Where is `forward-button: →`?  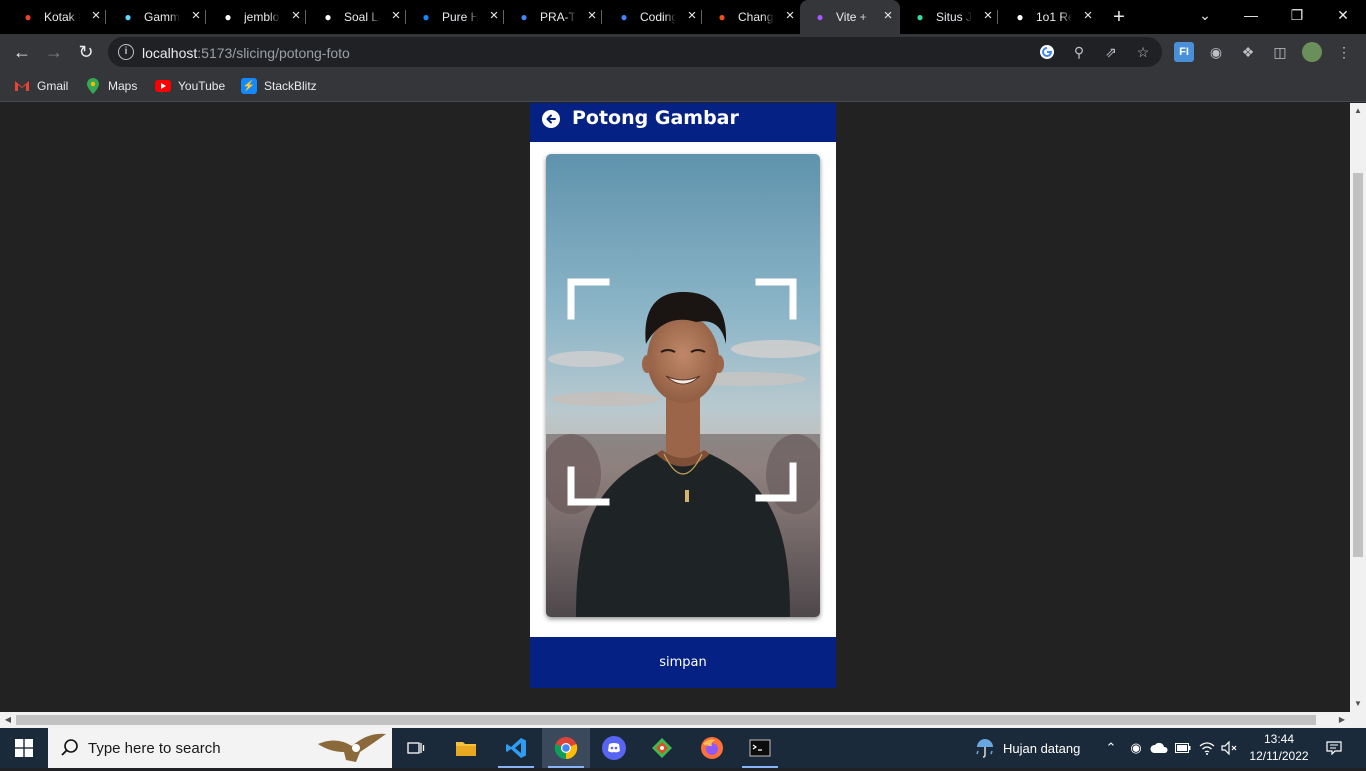
forward-button: → is located at coordinates (54, 52).